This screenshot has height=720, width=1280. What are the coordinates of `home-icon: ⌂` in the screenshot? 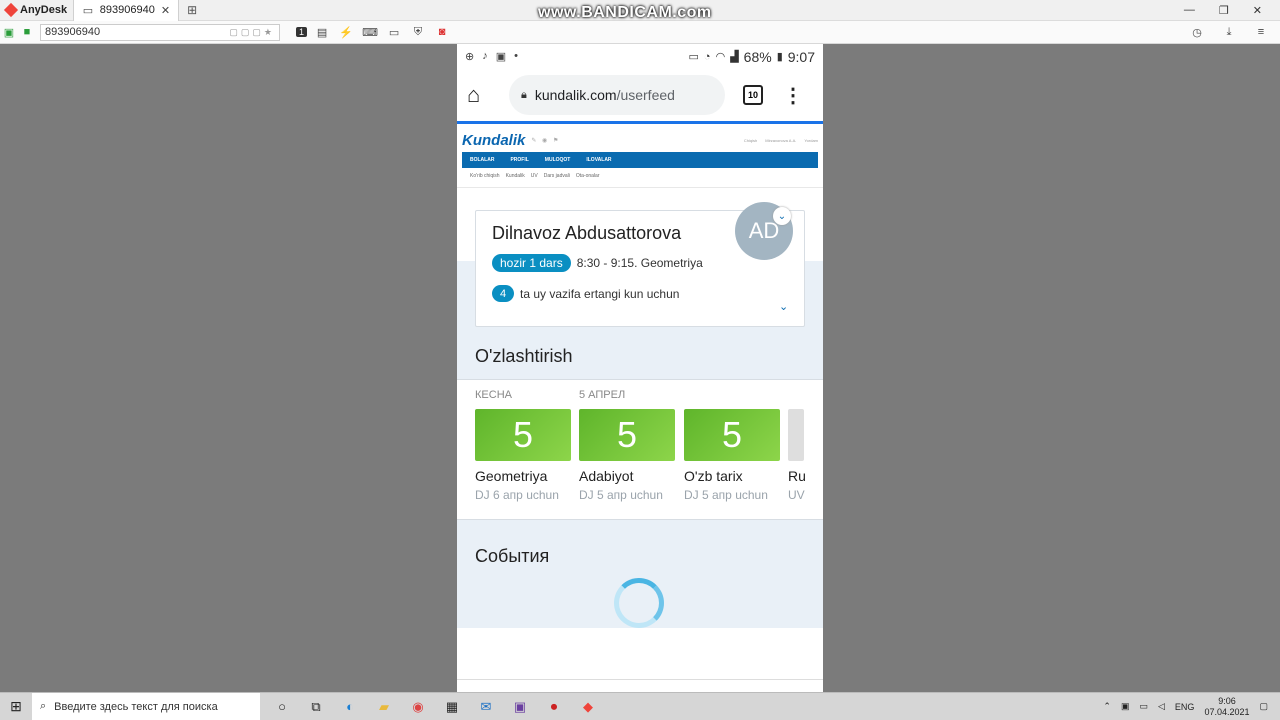 It's located at (481, 95).